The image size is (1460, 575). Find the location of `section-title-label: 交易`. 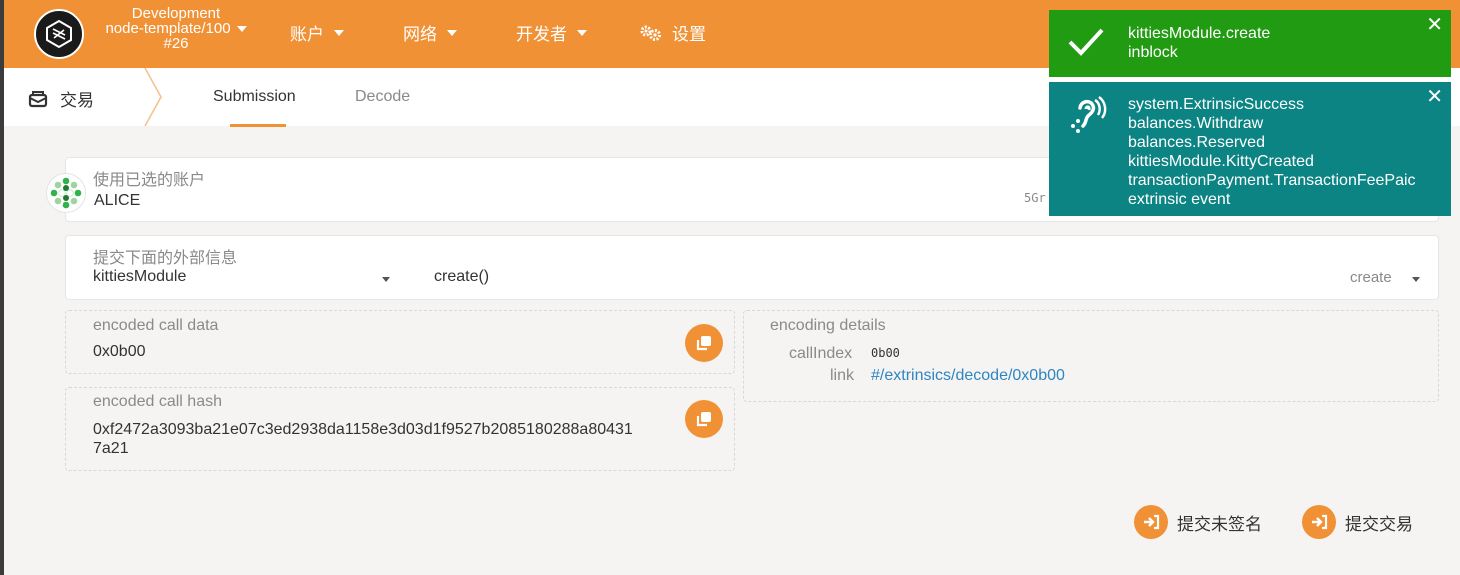

section-title-label: 交易 is located at coordinates (77, 100).